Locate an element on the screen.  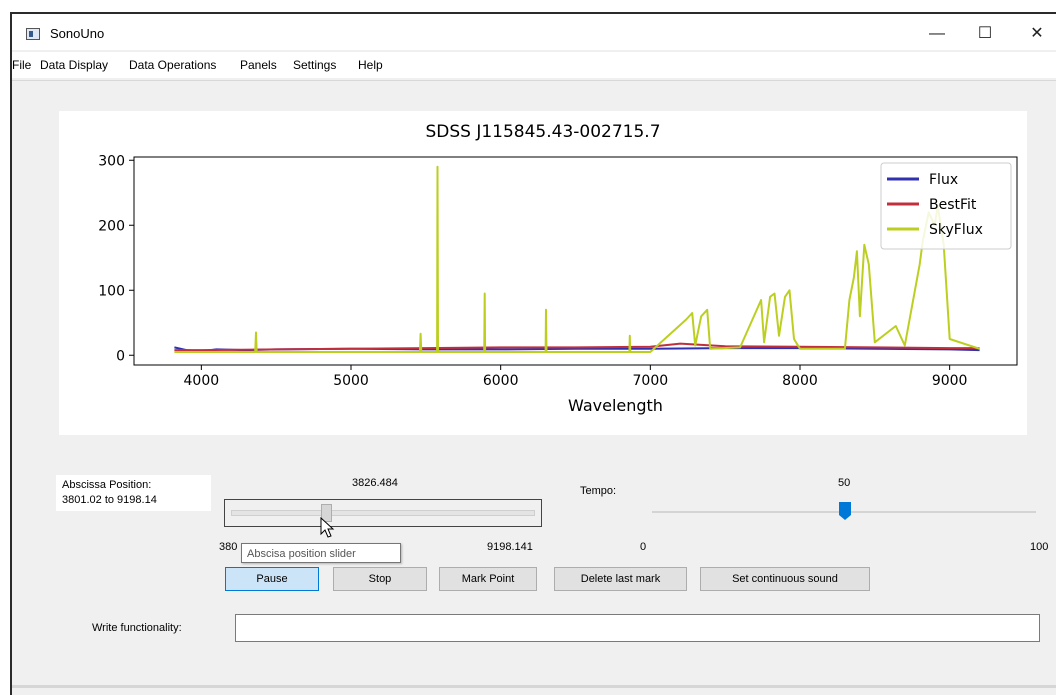
x-tick-label: 6000 is located at coordinates (501, 381).